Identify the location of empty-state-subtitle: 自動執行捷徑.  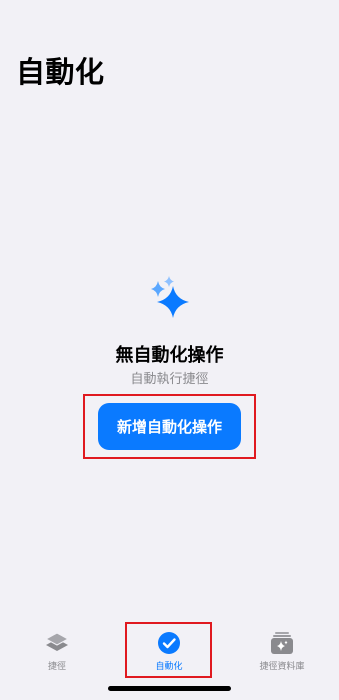
(169, 379).